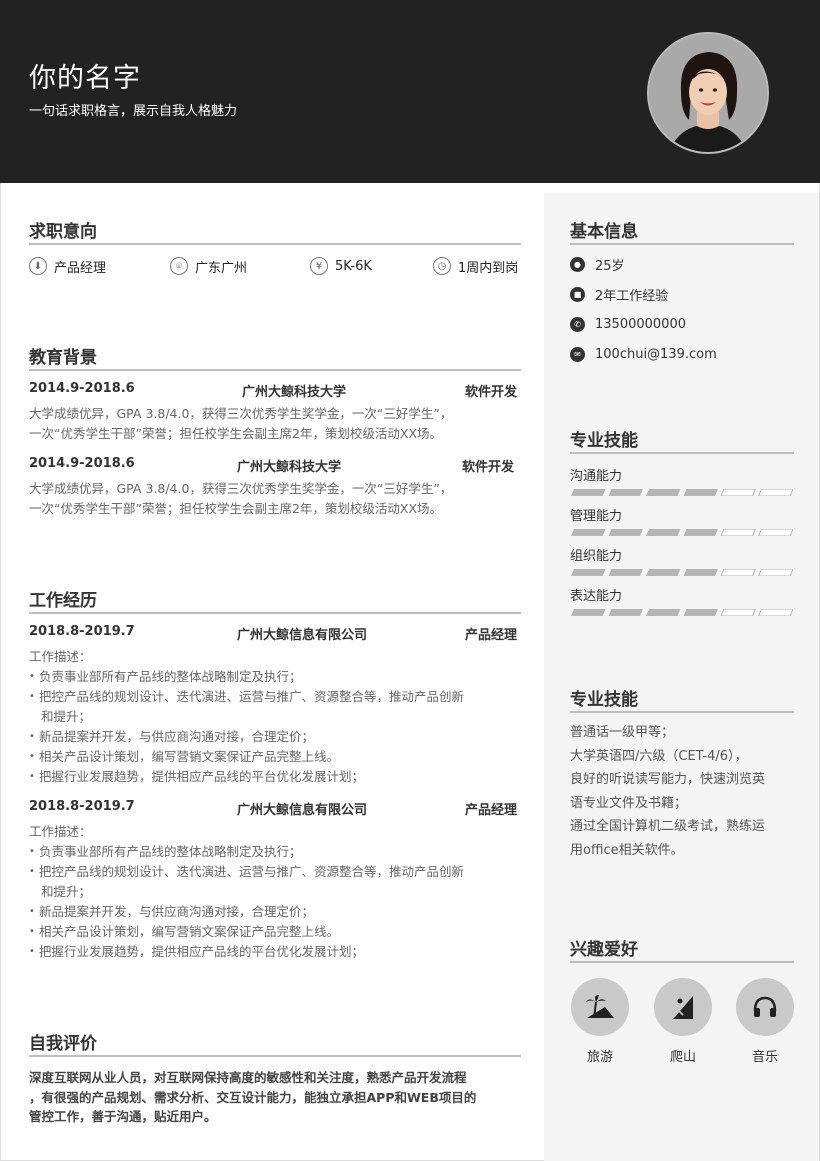 The height and width of the screenshot is (1161, 820). I want to click on skills-line: 通过全国计算机二级考试，熟练运, so click(668, 826).